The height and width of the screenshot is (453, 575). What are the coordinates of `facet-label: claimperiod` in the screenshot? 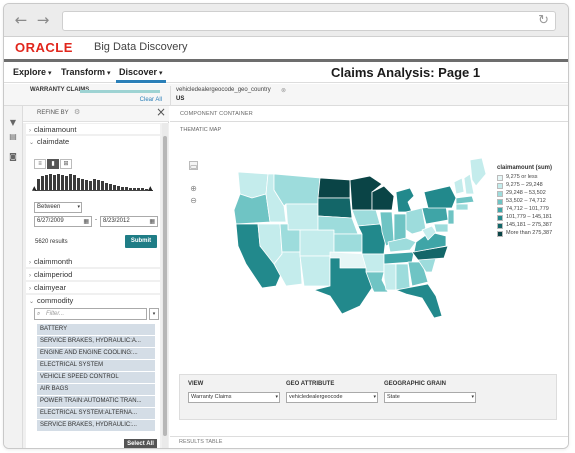 It's located at (53, 274).